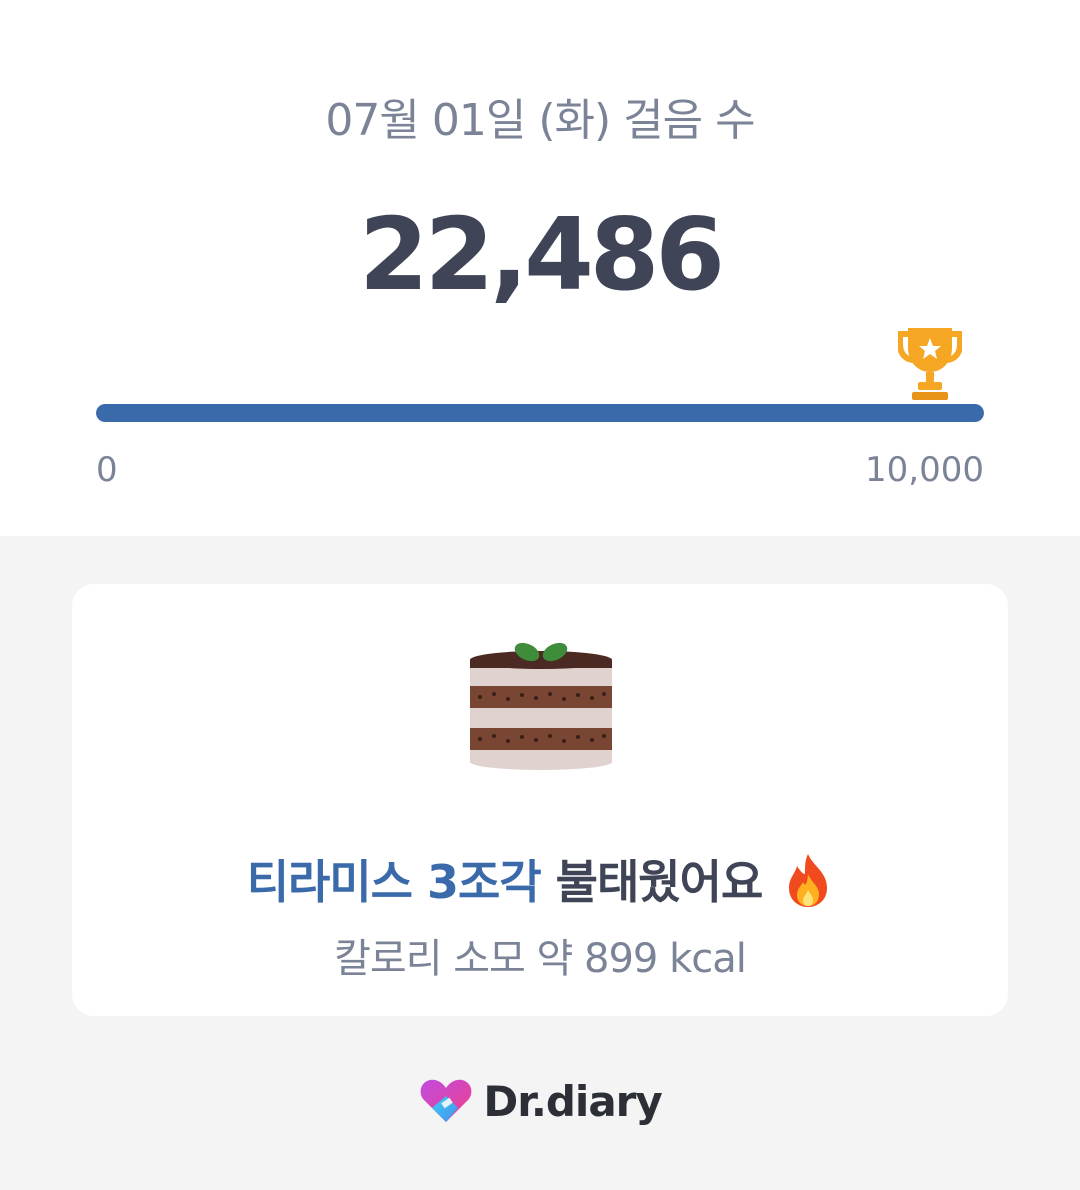 This screenshot has width=1080, height=1190. Describe the element at coordinates (542, 254) in the screenshot. I see `step-count: 22,486` at that location.